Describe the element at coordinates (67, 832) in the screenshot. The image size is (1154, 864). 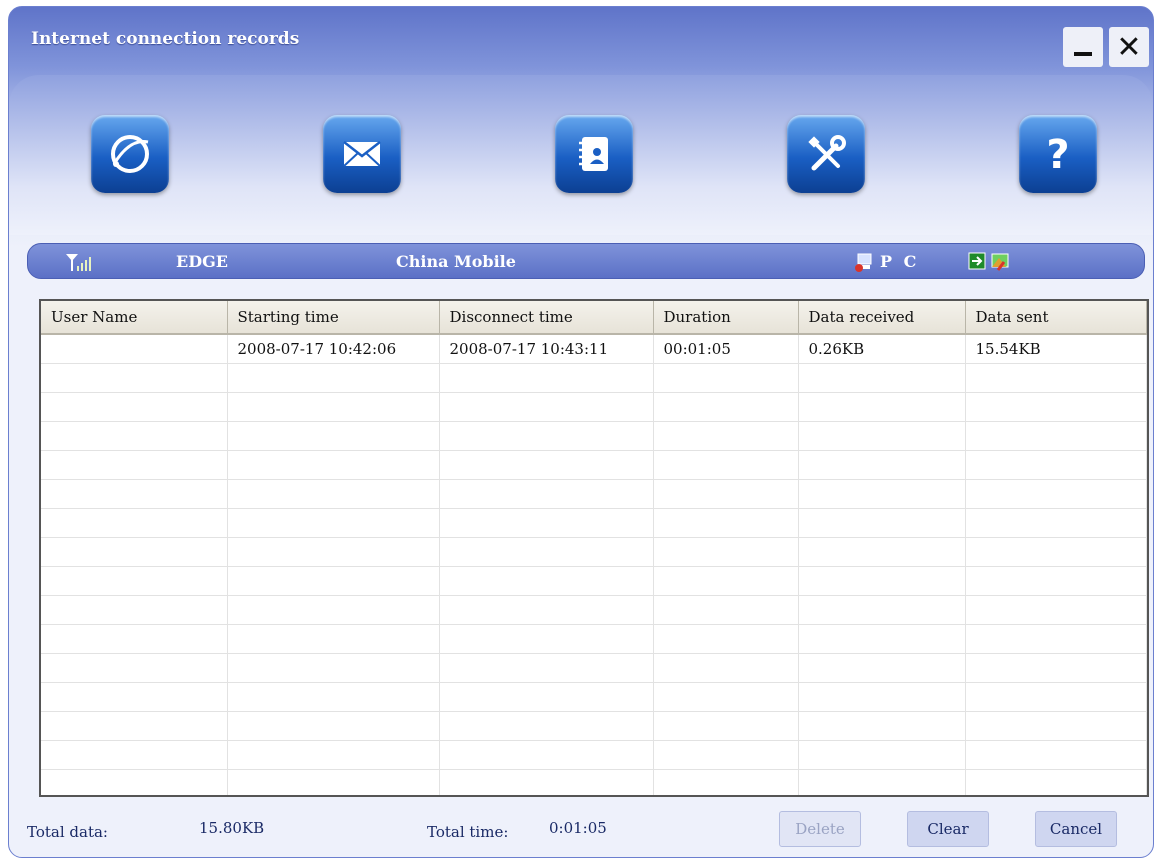
I see `total-data-label: Total data:` at that location.